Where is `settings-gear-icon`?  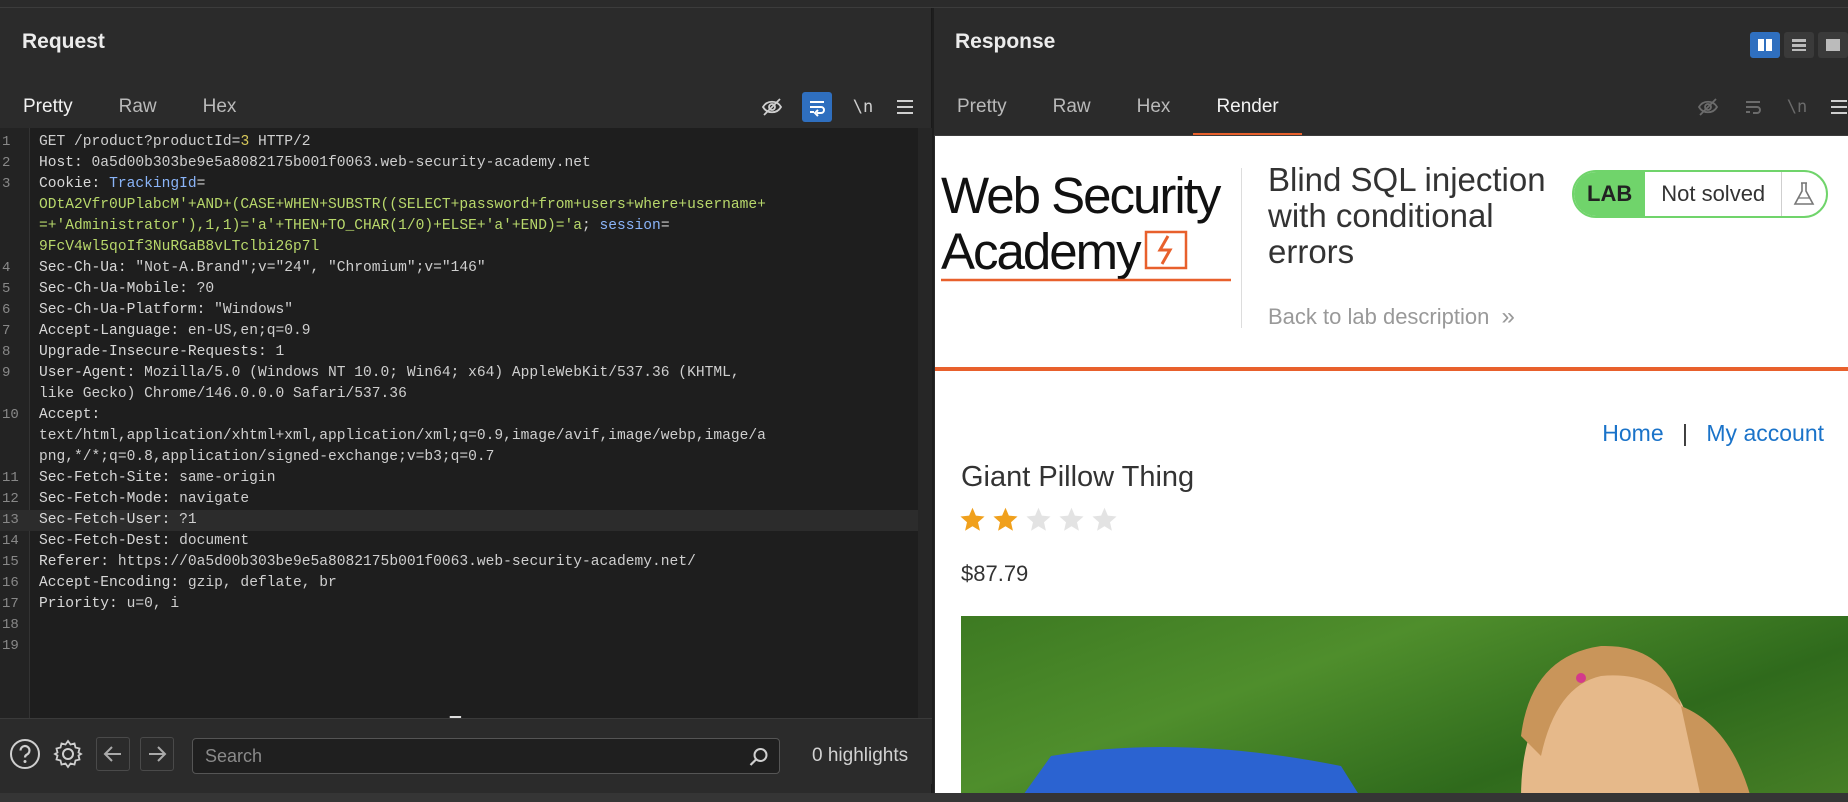 settings-gear-icon is located at coordinates (68, 754).